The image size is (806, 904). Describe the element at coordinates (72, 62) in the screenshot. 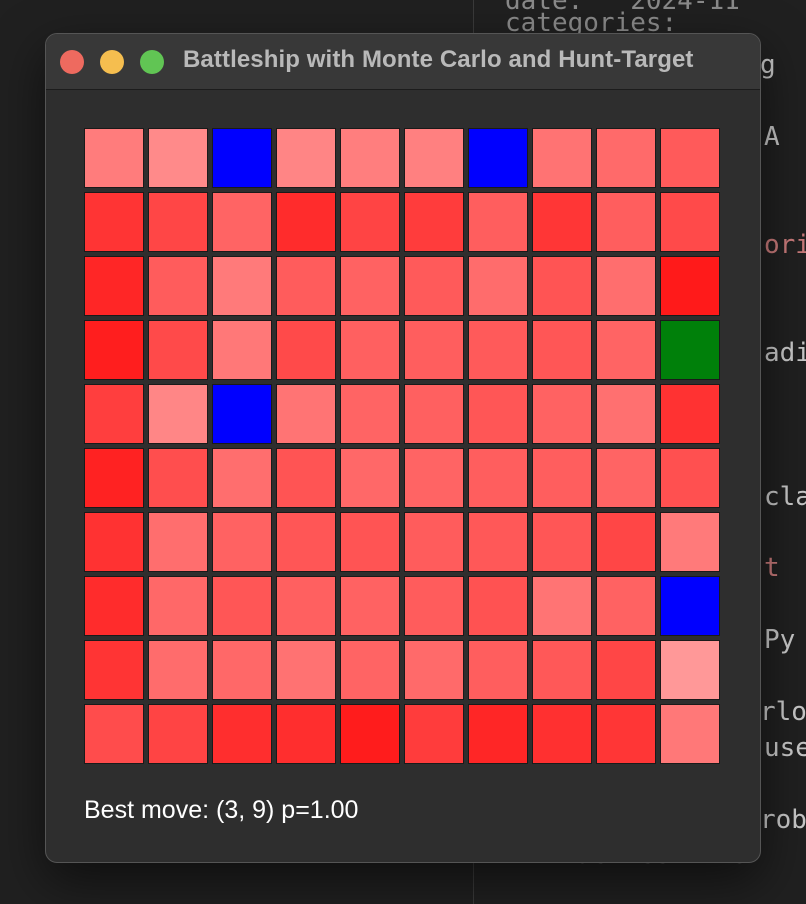

I see `close-window-button` at that location.